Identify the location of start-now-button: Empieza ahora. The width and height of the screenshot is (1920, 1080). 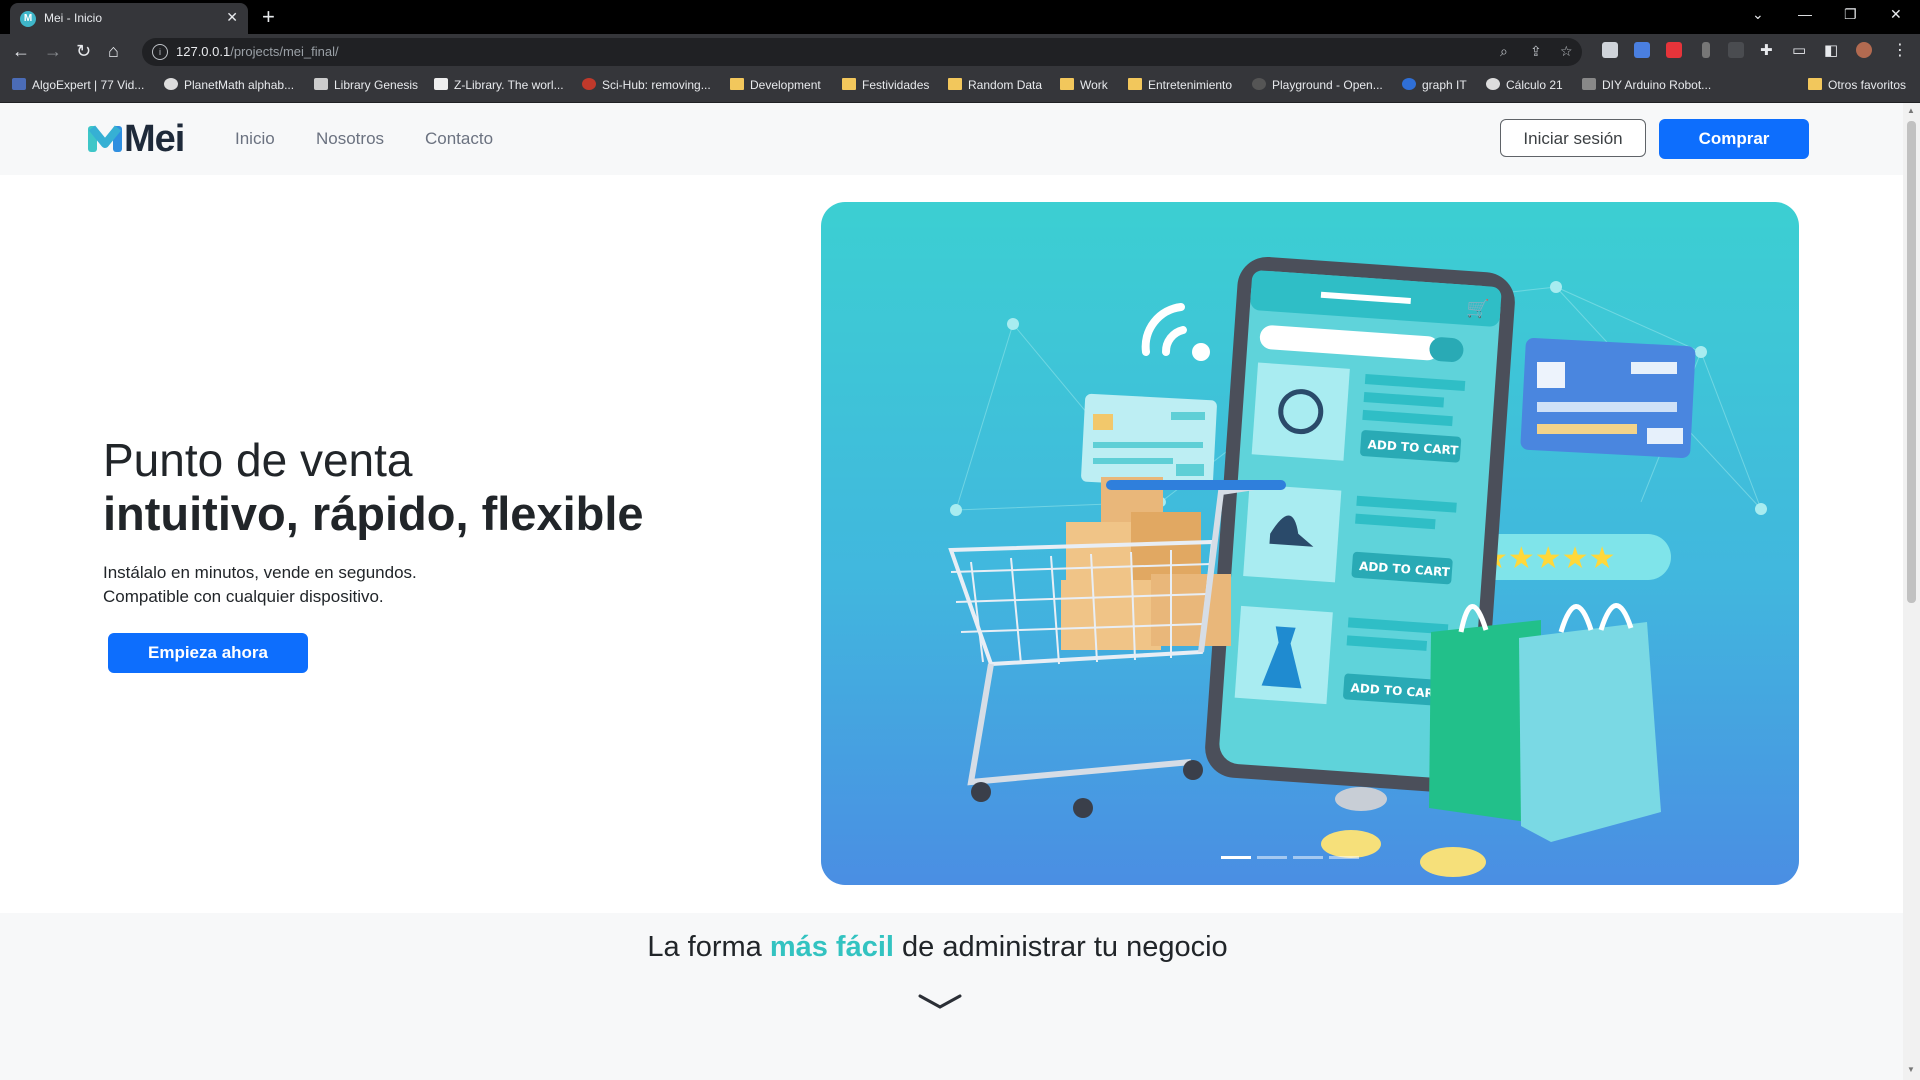
(208, 653).